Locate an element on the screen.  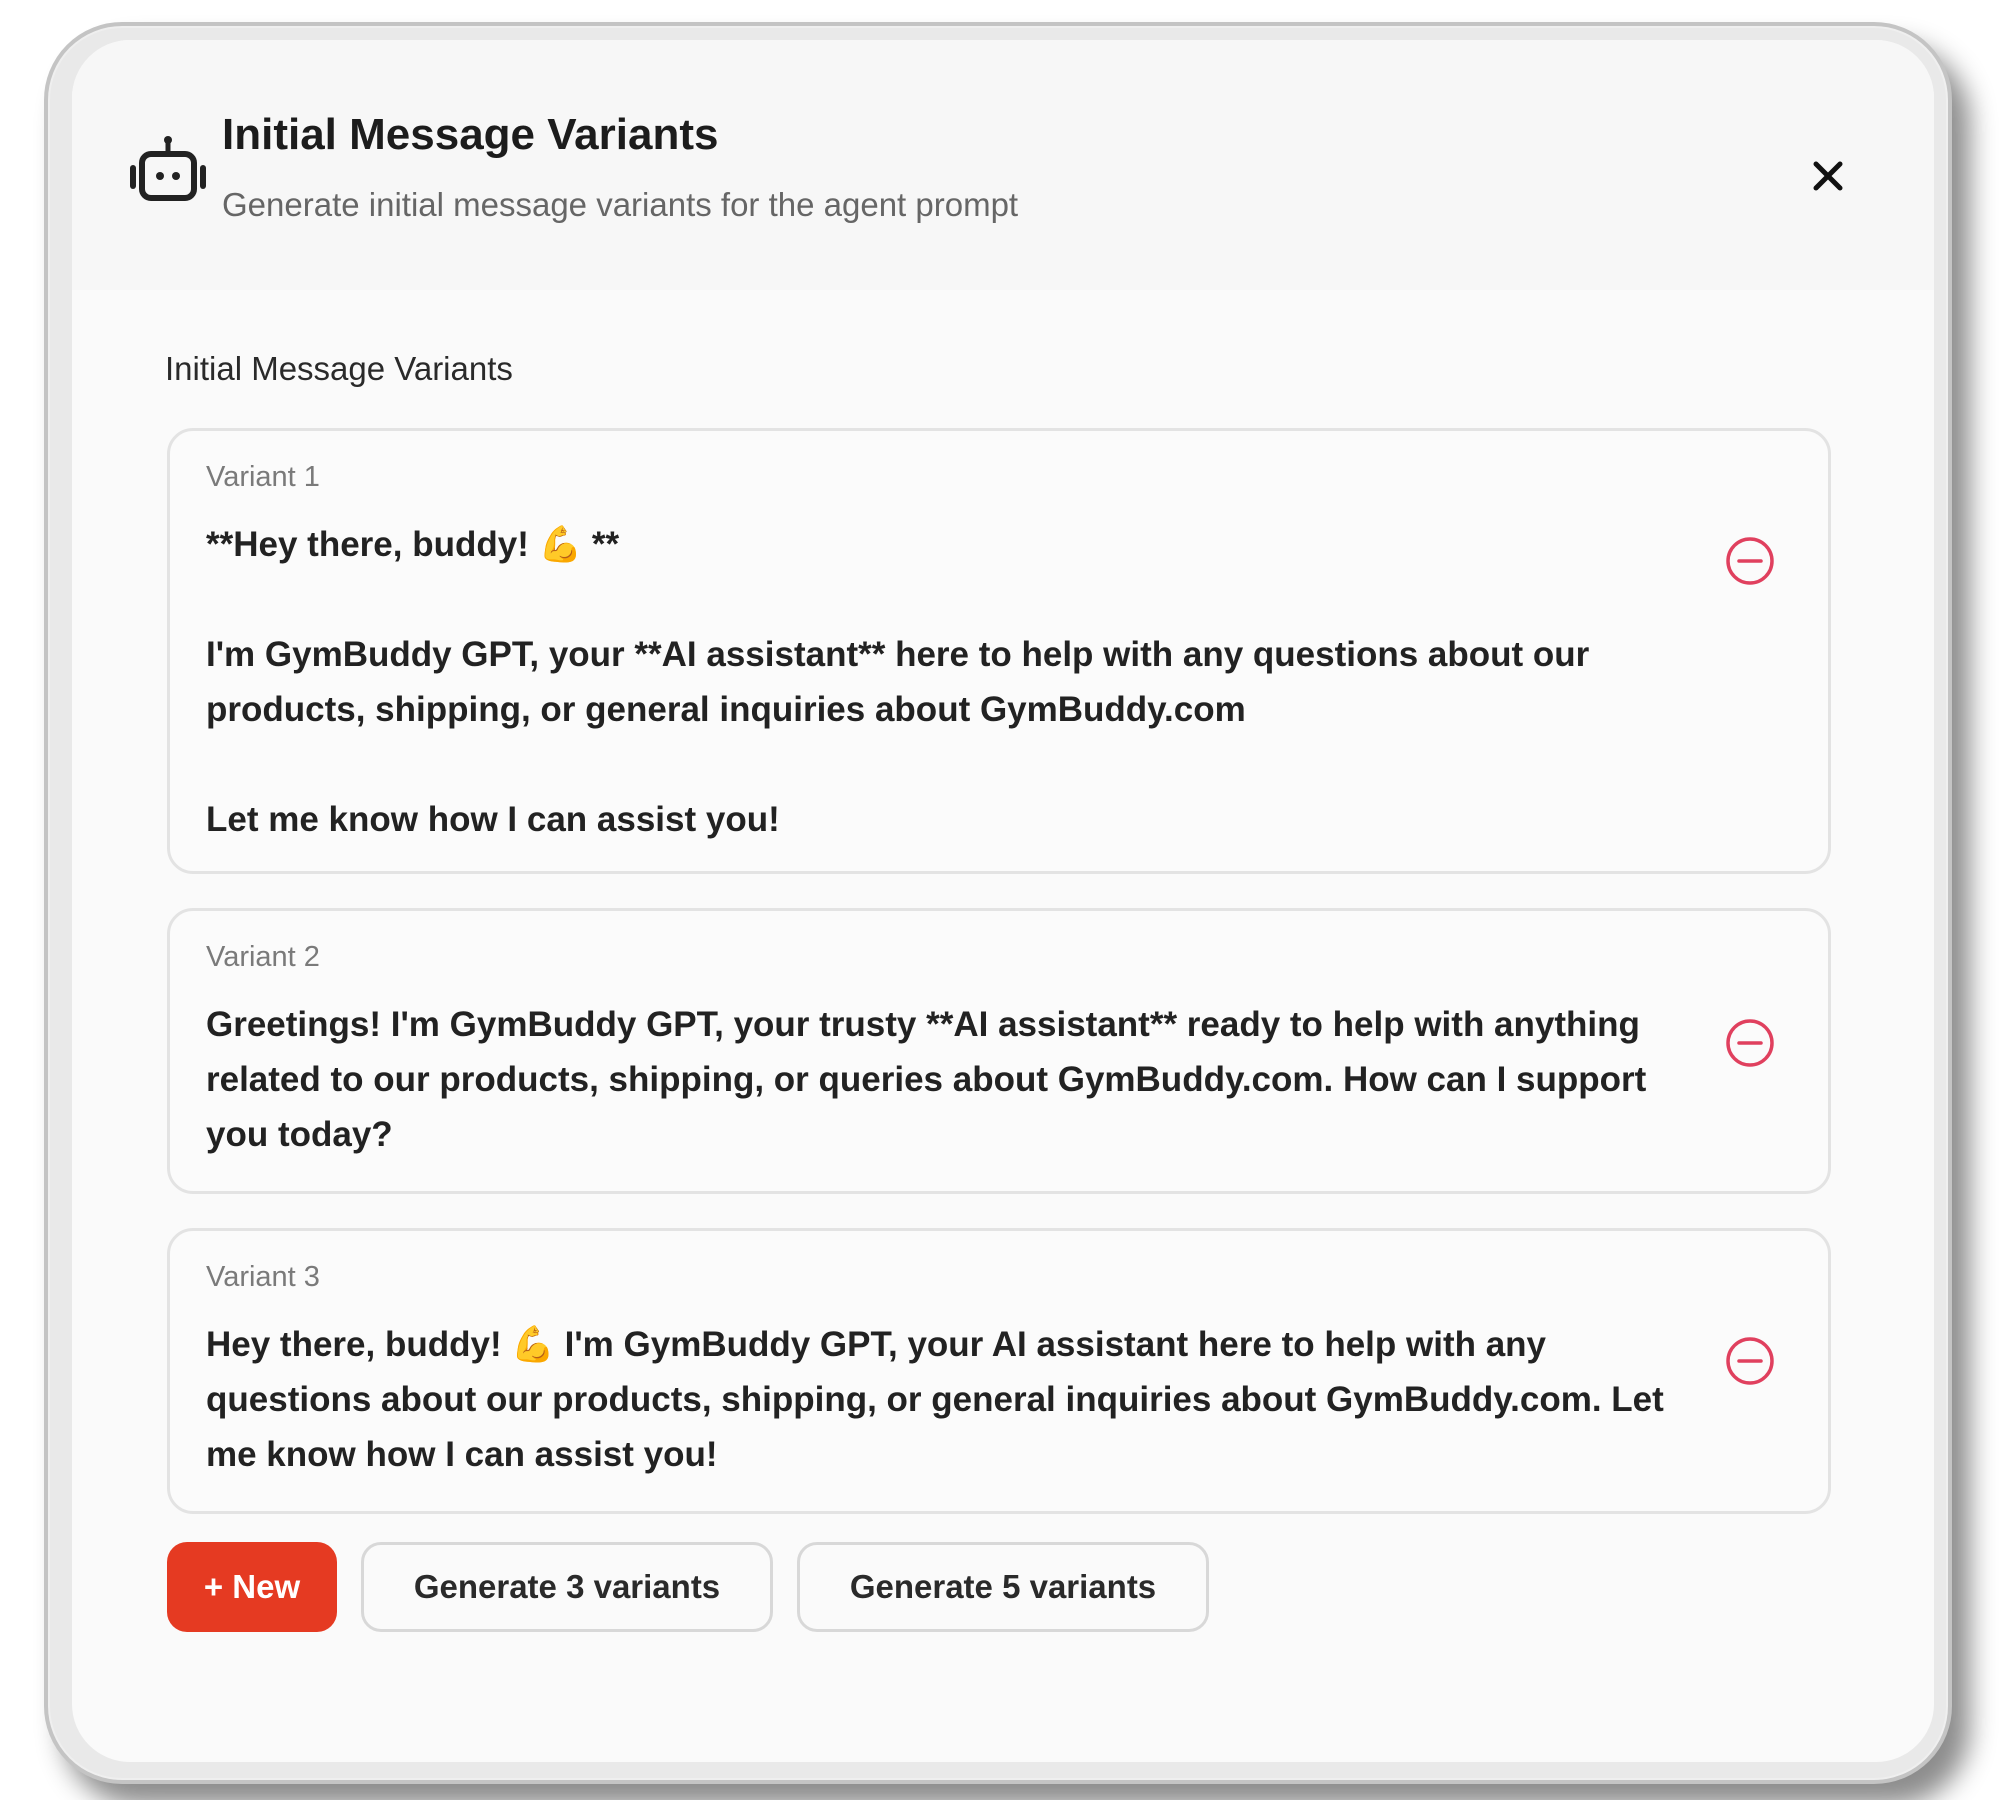
close-button is located at coordinates (1828, 176).